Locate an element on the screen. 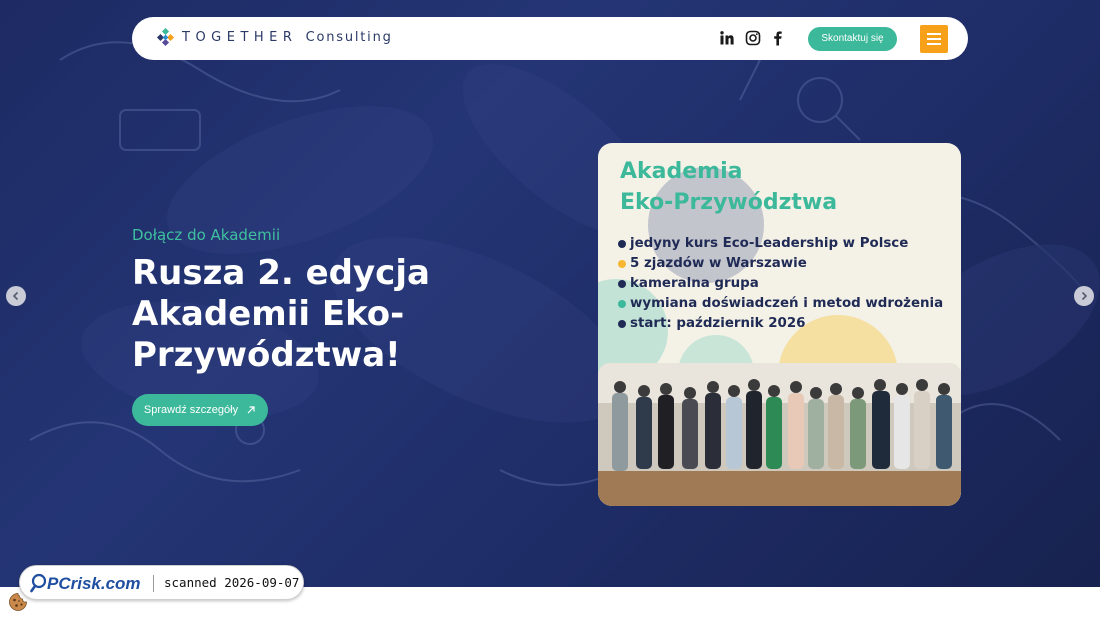 Image resolution: width=1100 pixels, height=619 pixels. instagram-icon is located at coordinates (753, 38).